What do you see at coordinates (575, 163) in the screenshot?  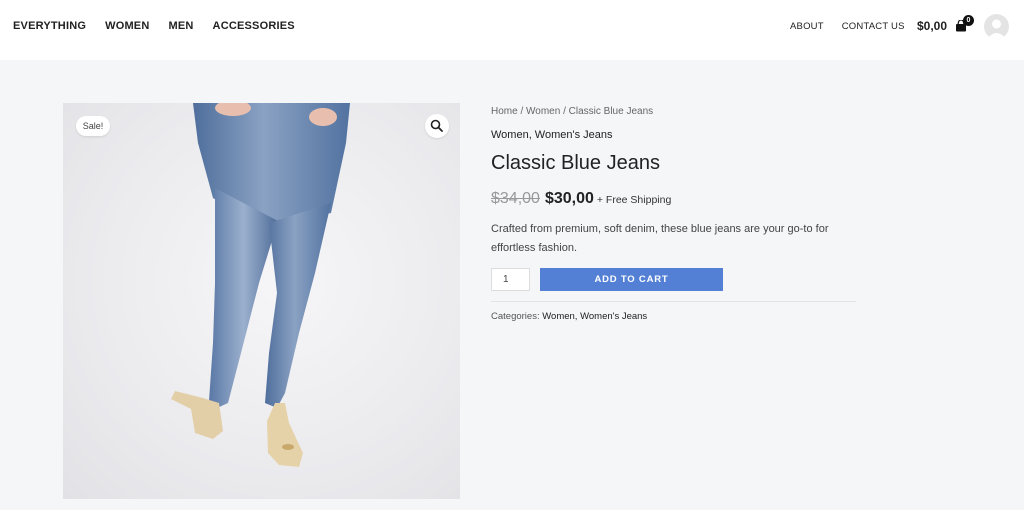 I see `product-title: Classic Blue Jeans` at bounding box center [575, 163].